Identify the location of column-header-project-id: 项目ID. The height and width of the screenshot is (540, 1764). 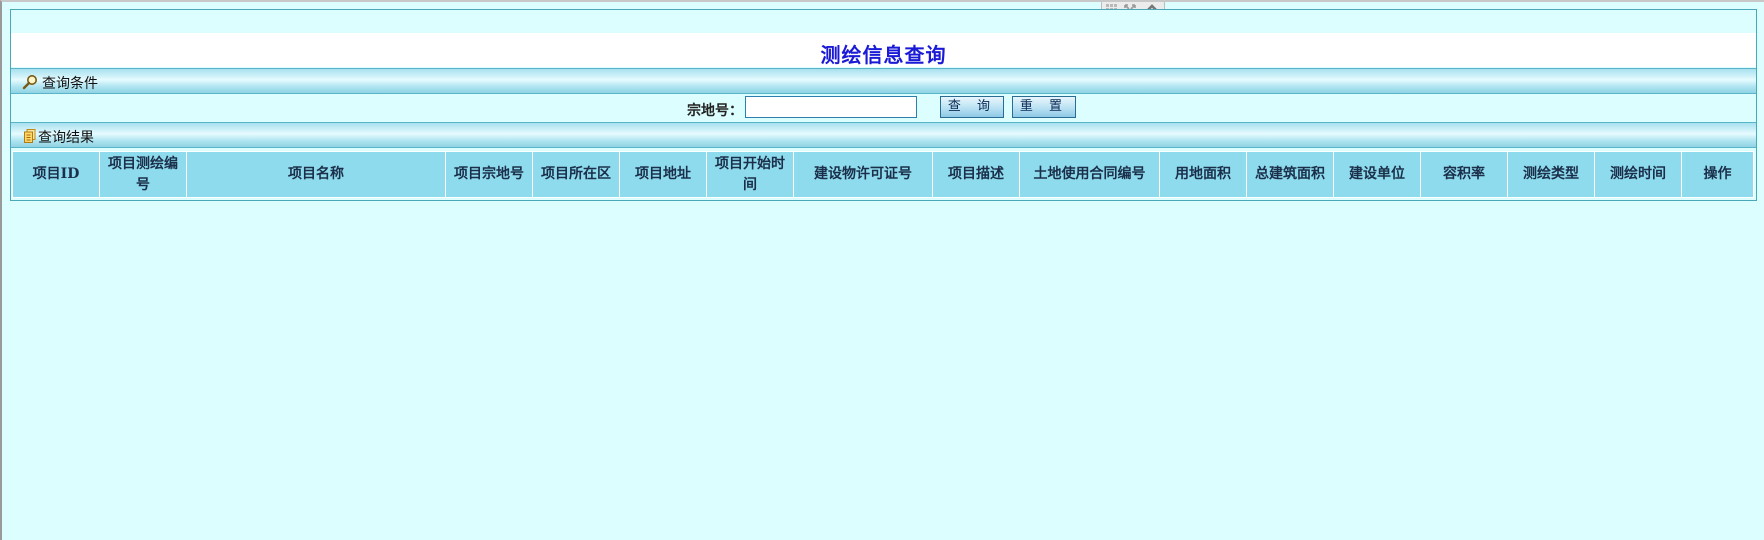
(56, 174).